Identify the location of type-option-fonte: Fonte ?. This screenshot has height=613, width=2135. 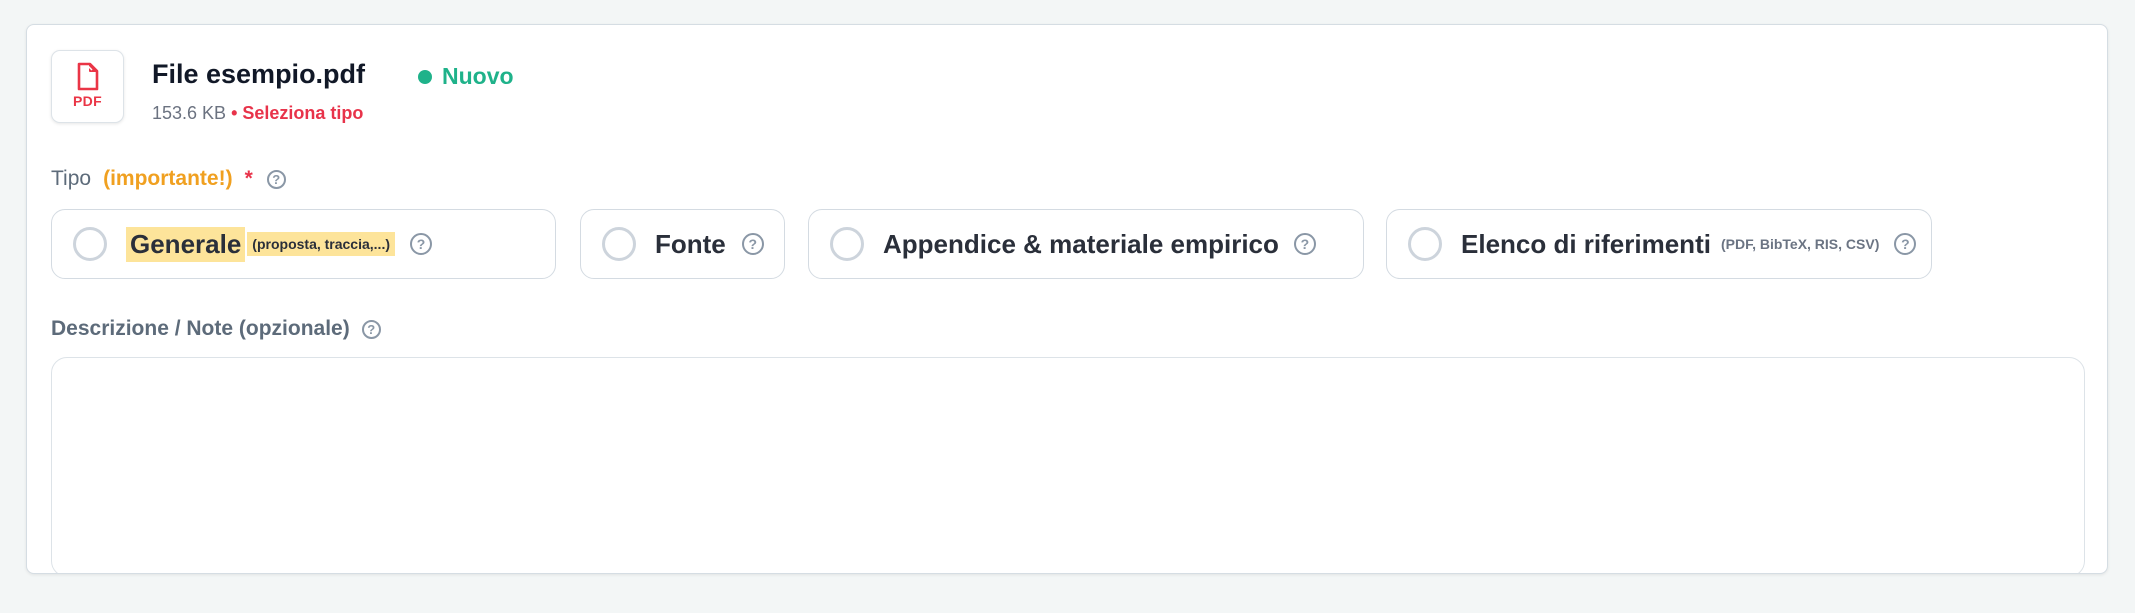
(682, 244).